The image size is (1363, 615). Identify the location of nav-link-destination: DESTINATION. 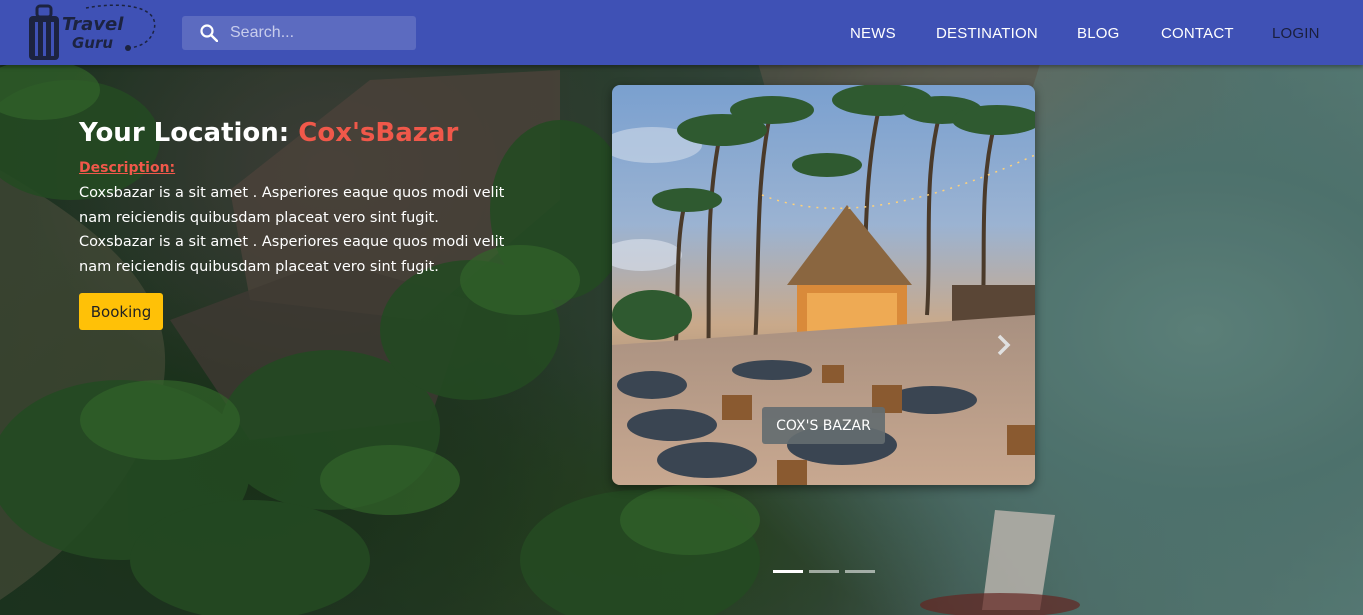
(987, 33).